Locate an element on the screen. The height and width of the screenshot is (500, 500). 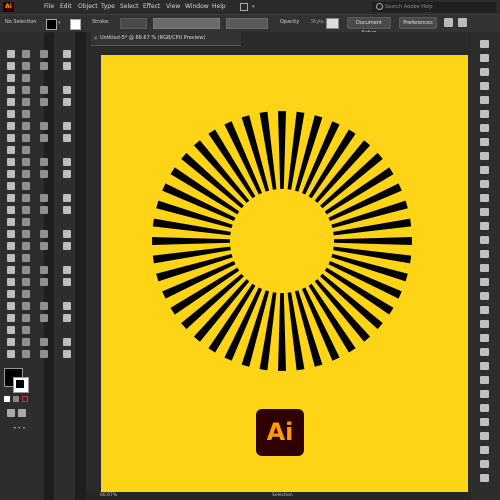
menu-effect: Effect is located at coordinates (151, 7).